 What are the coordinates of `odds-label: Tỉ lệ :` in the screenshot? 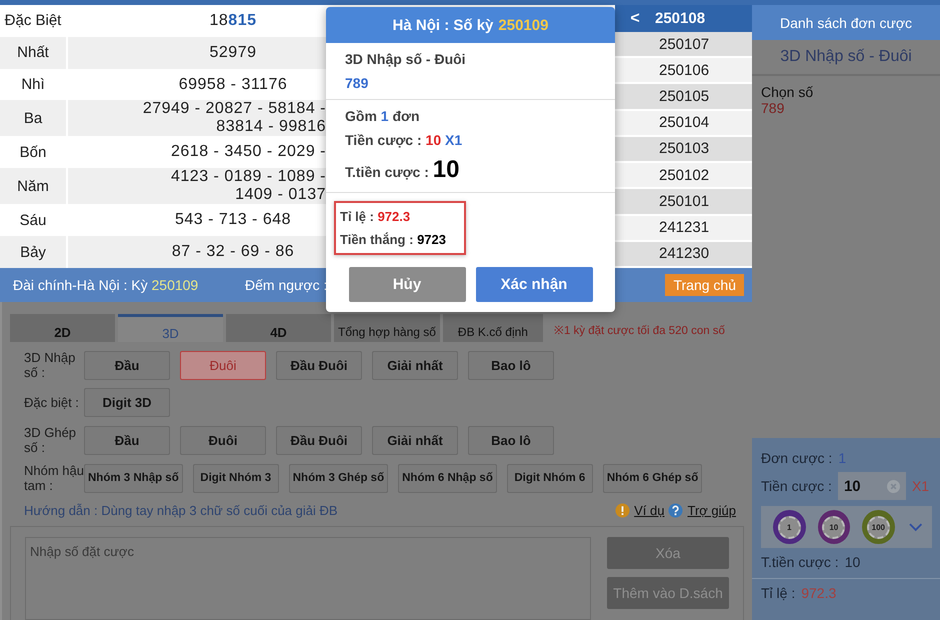 It's located at (778, 593).